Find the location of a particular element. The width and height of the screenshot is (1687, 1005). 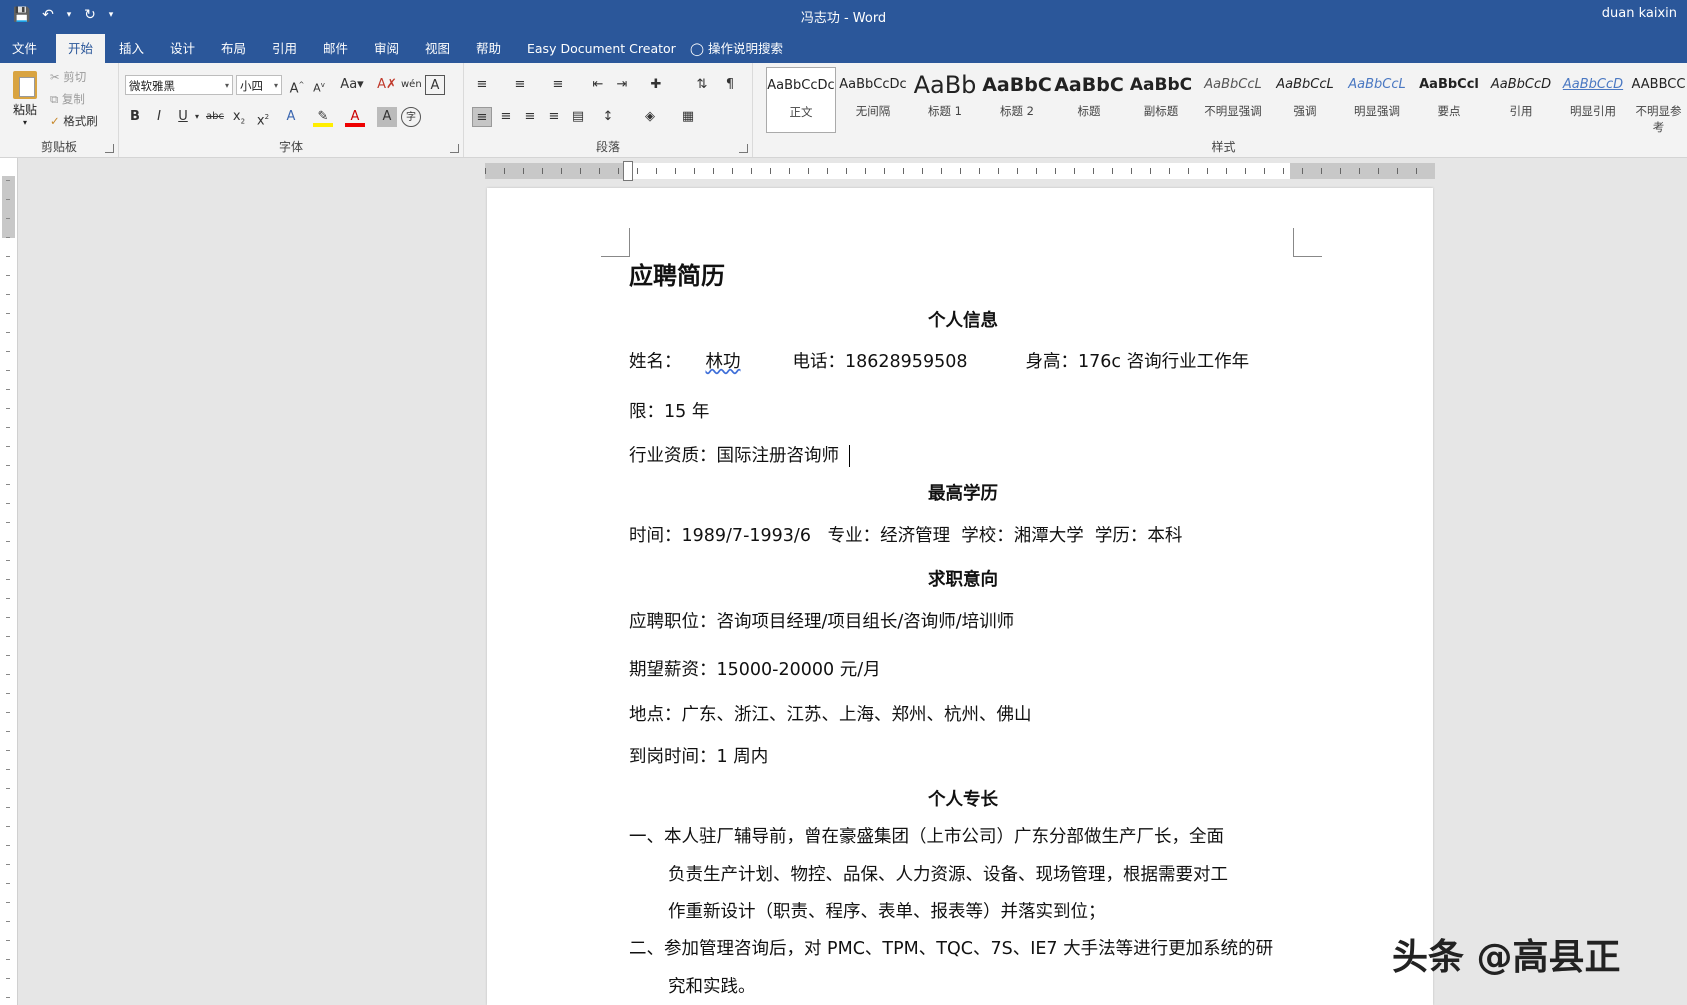

strikethrough-icon: abc is located at coordinates (215, 117).